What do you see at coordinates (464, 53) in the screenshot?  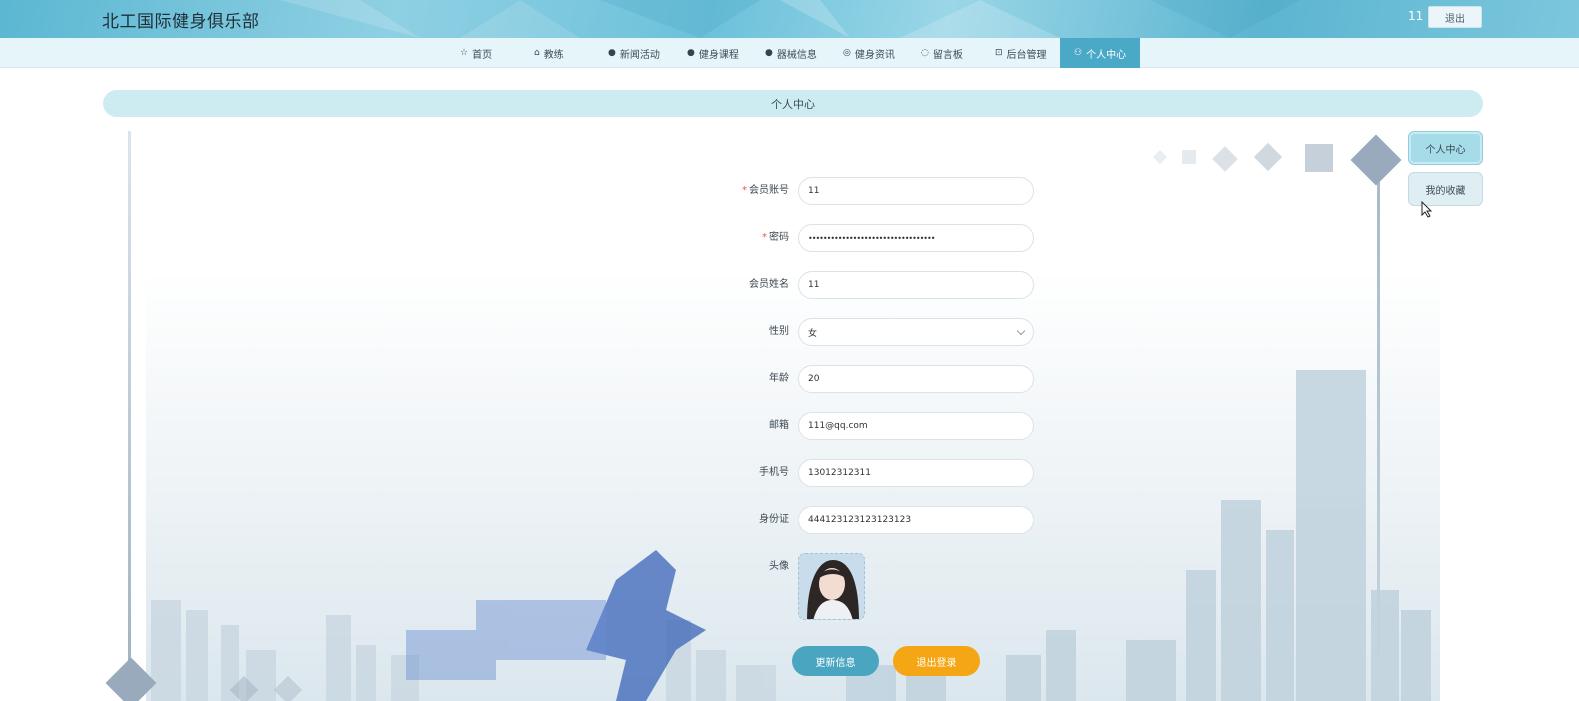 I see `star-icon: ☆` at bounding box center [464, 53].